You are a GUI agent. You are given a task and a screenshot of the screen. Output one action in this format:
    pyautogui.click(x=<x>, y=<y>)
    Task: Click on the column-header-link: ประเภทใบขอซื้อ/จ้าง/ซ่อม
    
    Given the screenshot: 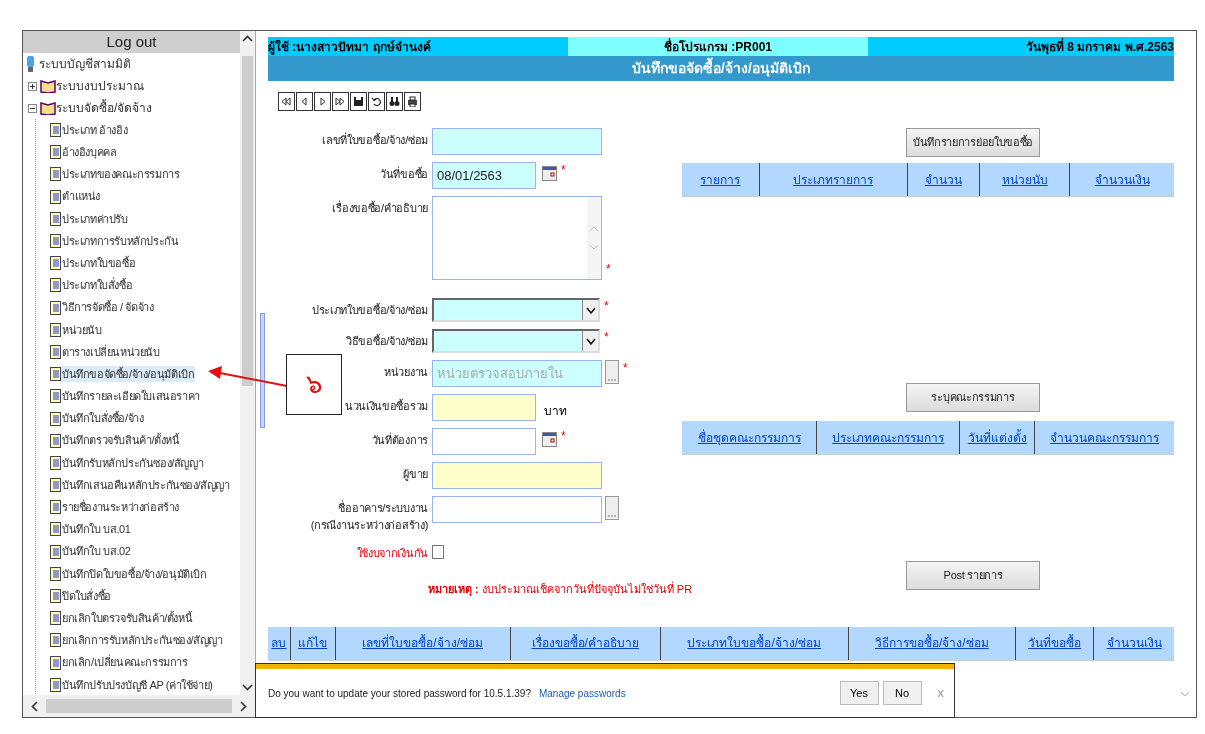 What is the action you would take?
    pyautogui.click(x=754, y=643)
    